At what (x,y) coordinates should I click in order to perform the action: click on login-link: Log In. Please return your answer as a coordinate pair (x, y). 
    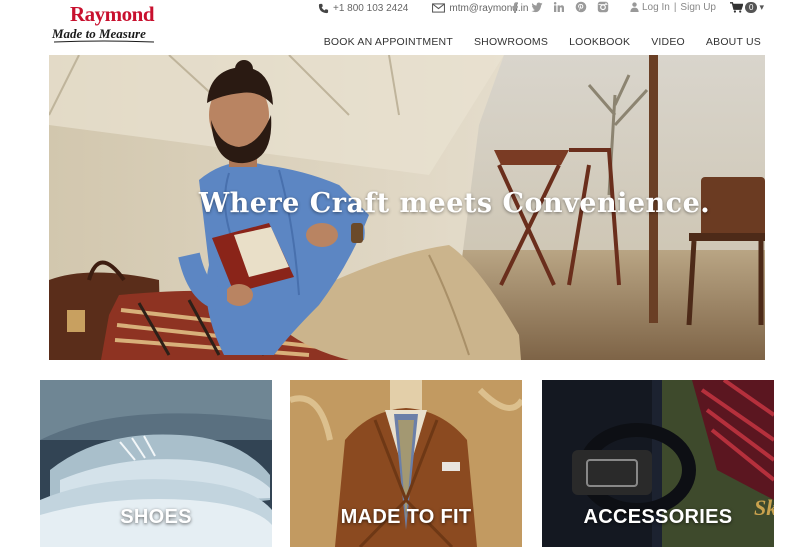
    Looking at the image, I should click on (656, 7).